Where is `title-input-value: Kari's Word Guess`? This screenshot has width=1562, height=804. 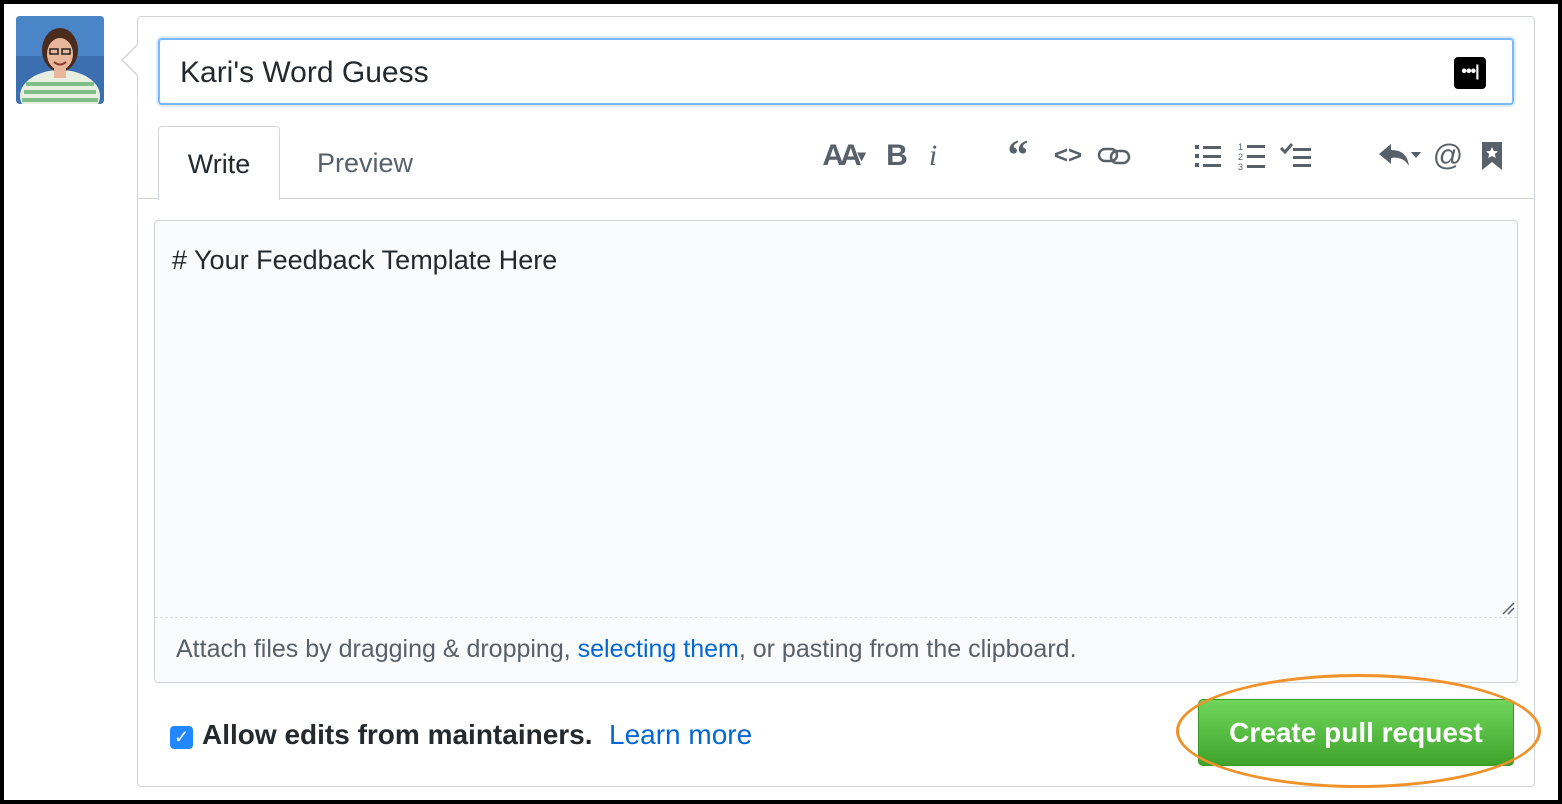
title-input-value: Kari's Word Guess is located at coordinates (304, 73).